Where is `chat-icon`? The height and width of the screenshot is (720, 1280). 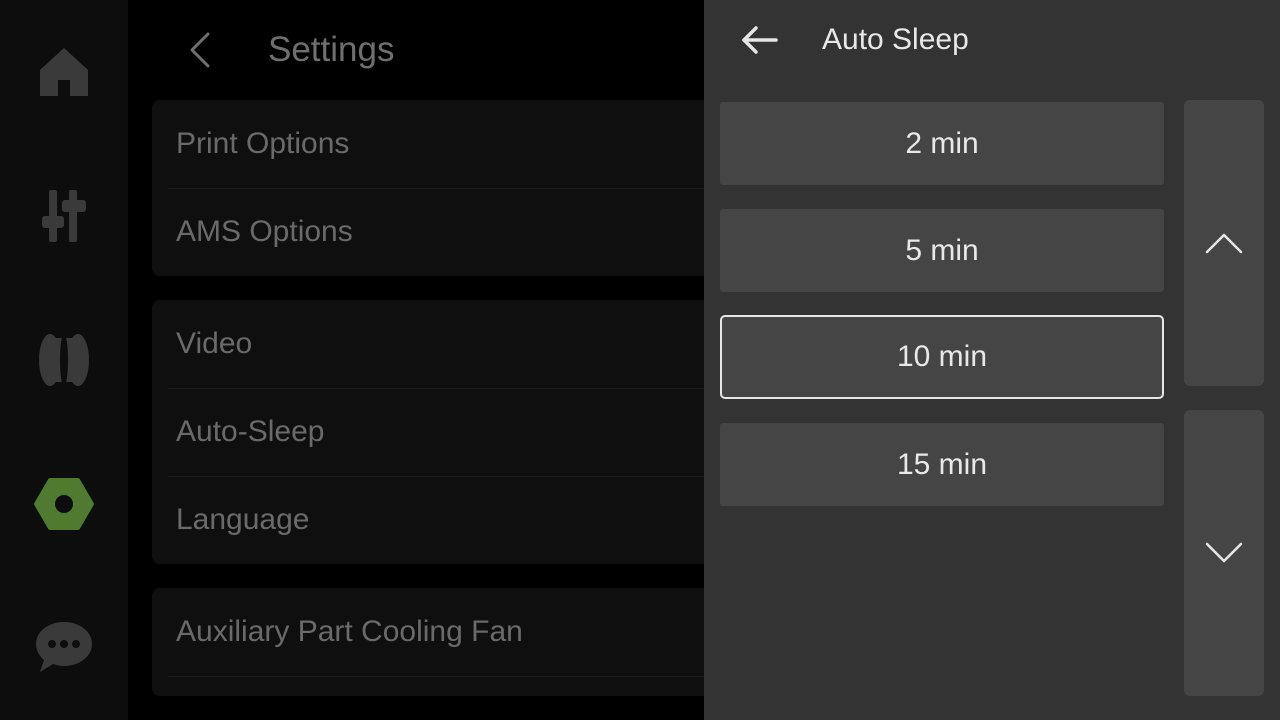
chat-icon is located at coordinates (64, 647).